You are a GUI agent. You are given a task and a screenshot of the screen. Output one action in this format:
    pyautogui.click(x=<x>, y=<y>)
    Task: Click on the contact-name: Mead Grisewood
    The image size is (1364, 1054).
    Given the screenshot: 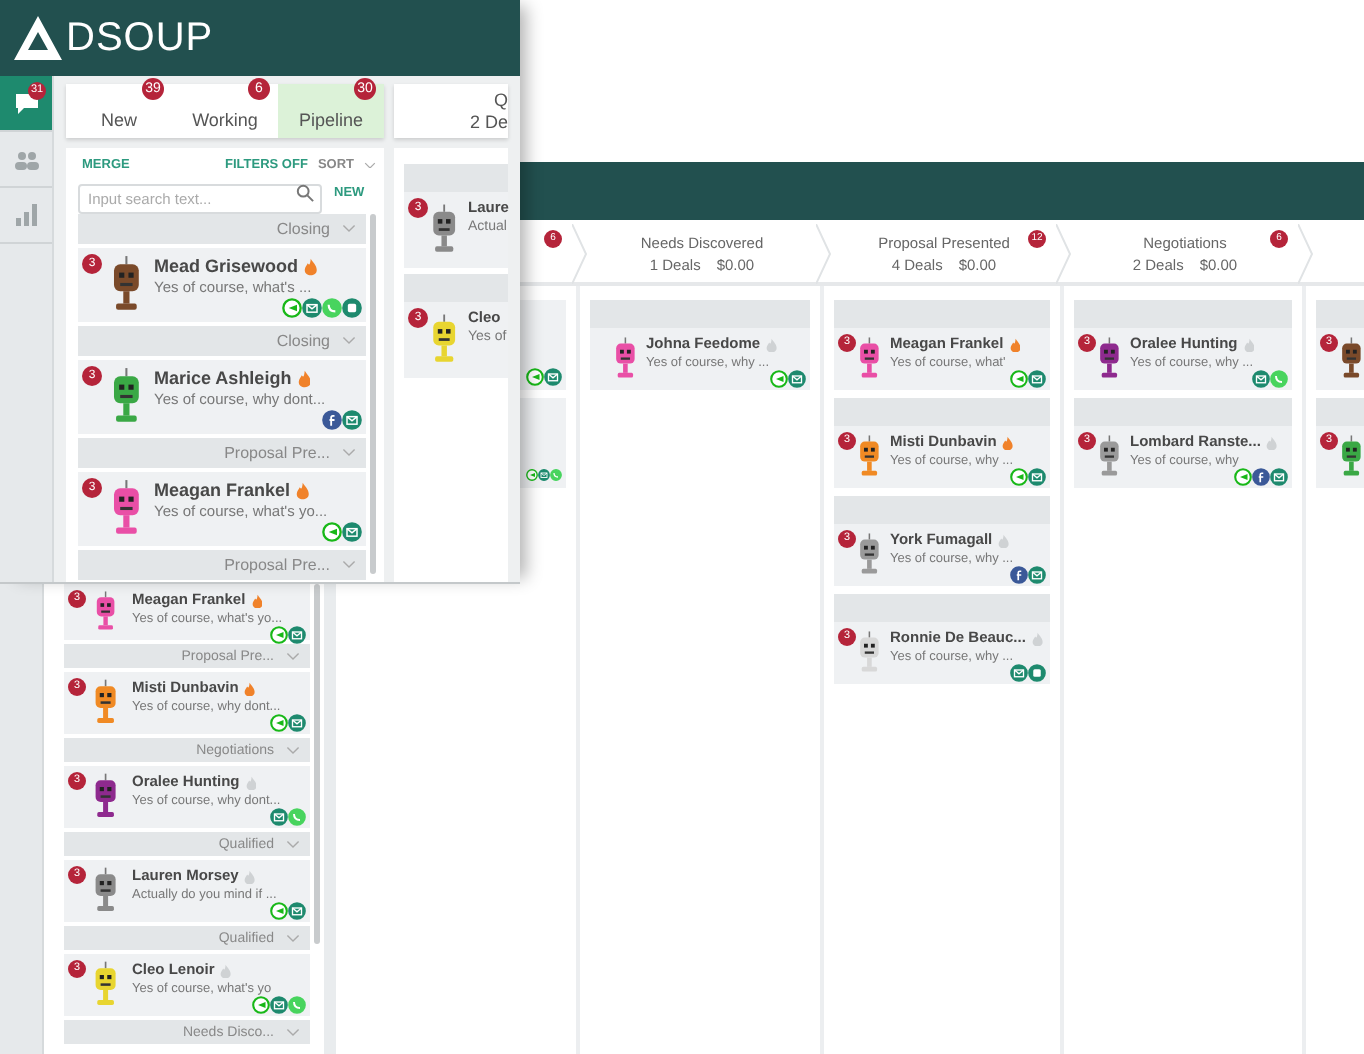 What is the action you would take?
    pyautogui.click(x=226, y=266)
    